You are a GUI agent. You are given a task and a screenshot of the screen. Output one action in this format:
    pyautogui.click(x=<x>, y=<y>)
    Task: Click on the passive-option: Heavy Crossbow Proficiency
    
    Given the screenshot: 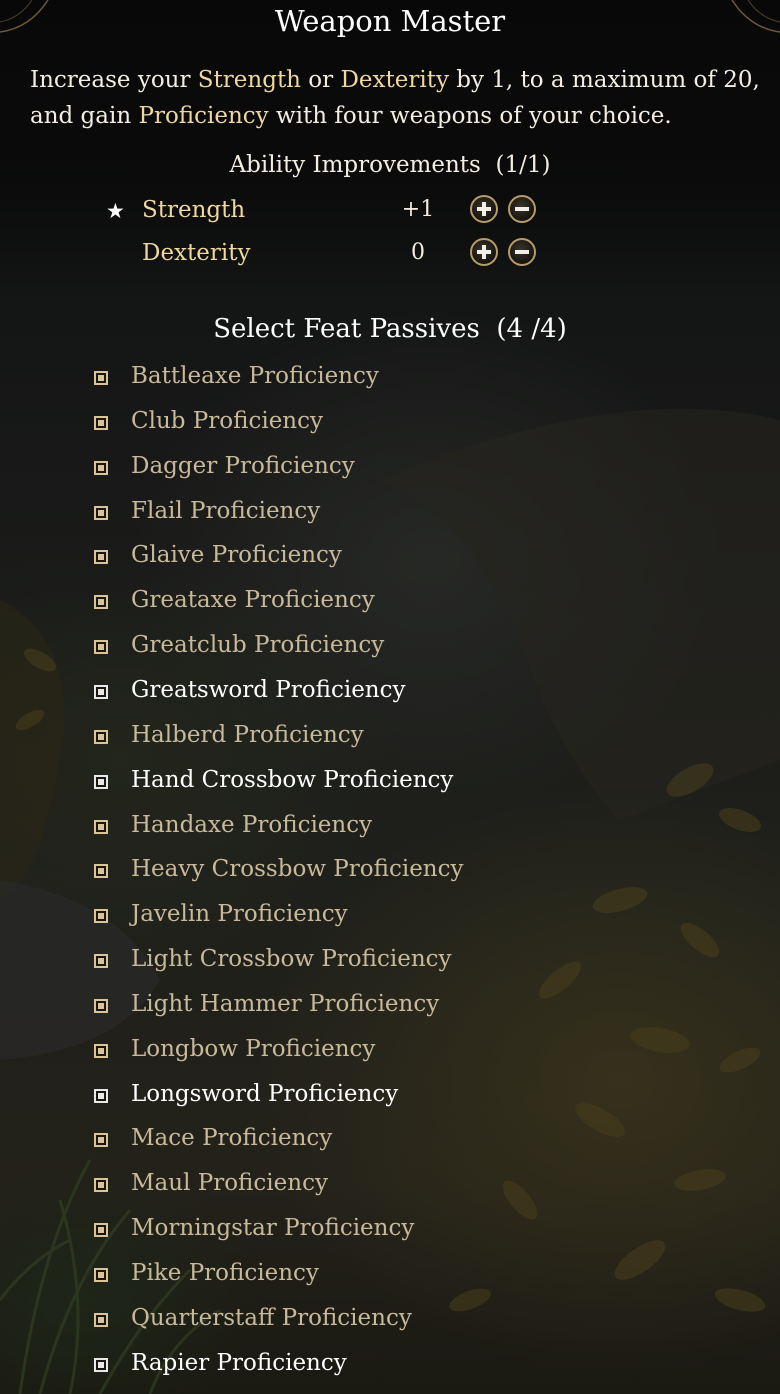 What is the action you would take?
    pyautogui.click(x=390, y=873)
    